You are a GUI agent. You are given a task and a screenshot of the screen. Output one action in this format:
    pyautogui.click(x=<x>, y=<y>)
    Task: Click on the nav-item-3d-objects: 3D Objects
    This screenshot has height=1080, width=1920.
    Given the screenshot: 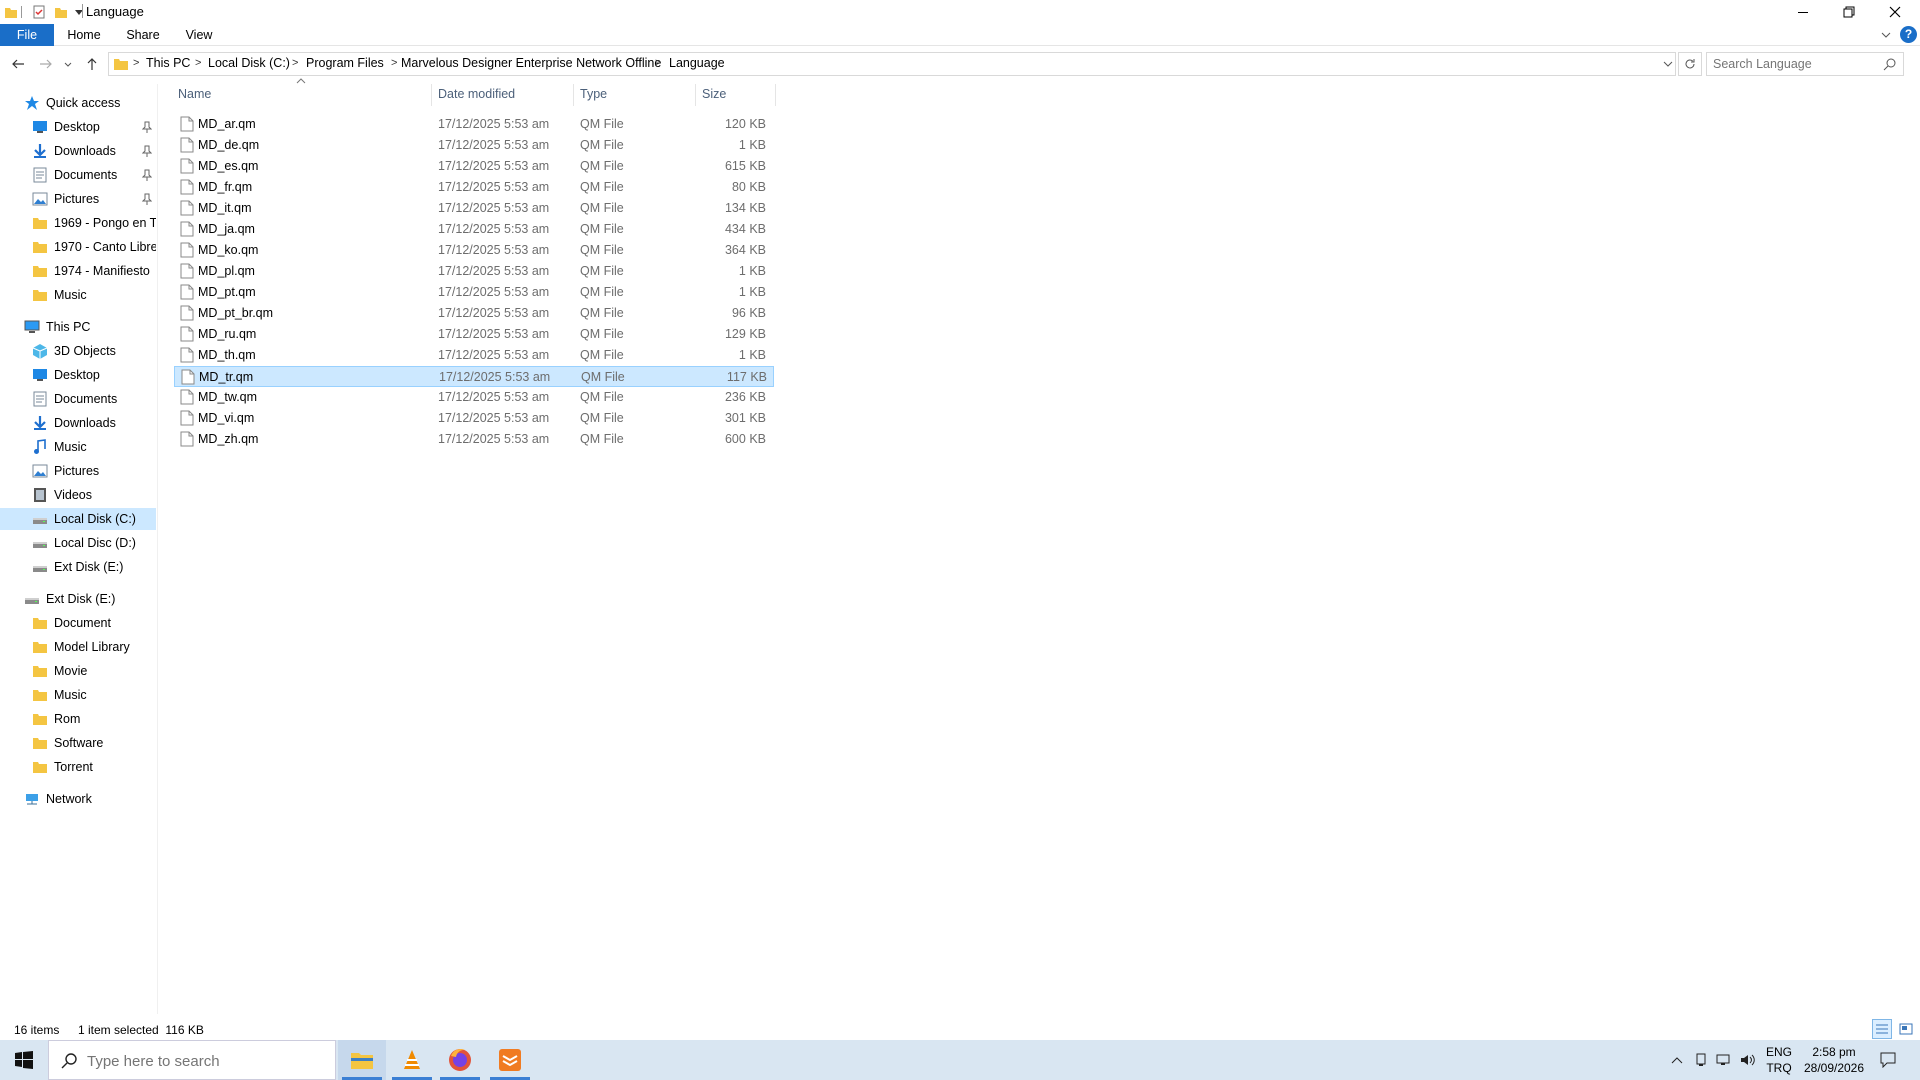 What is the action you would take?
    pyautogui.click(x=78, y=351)
    